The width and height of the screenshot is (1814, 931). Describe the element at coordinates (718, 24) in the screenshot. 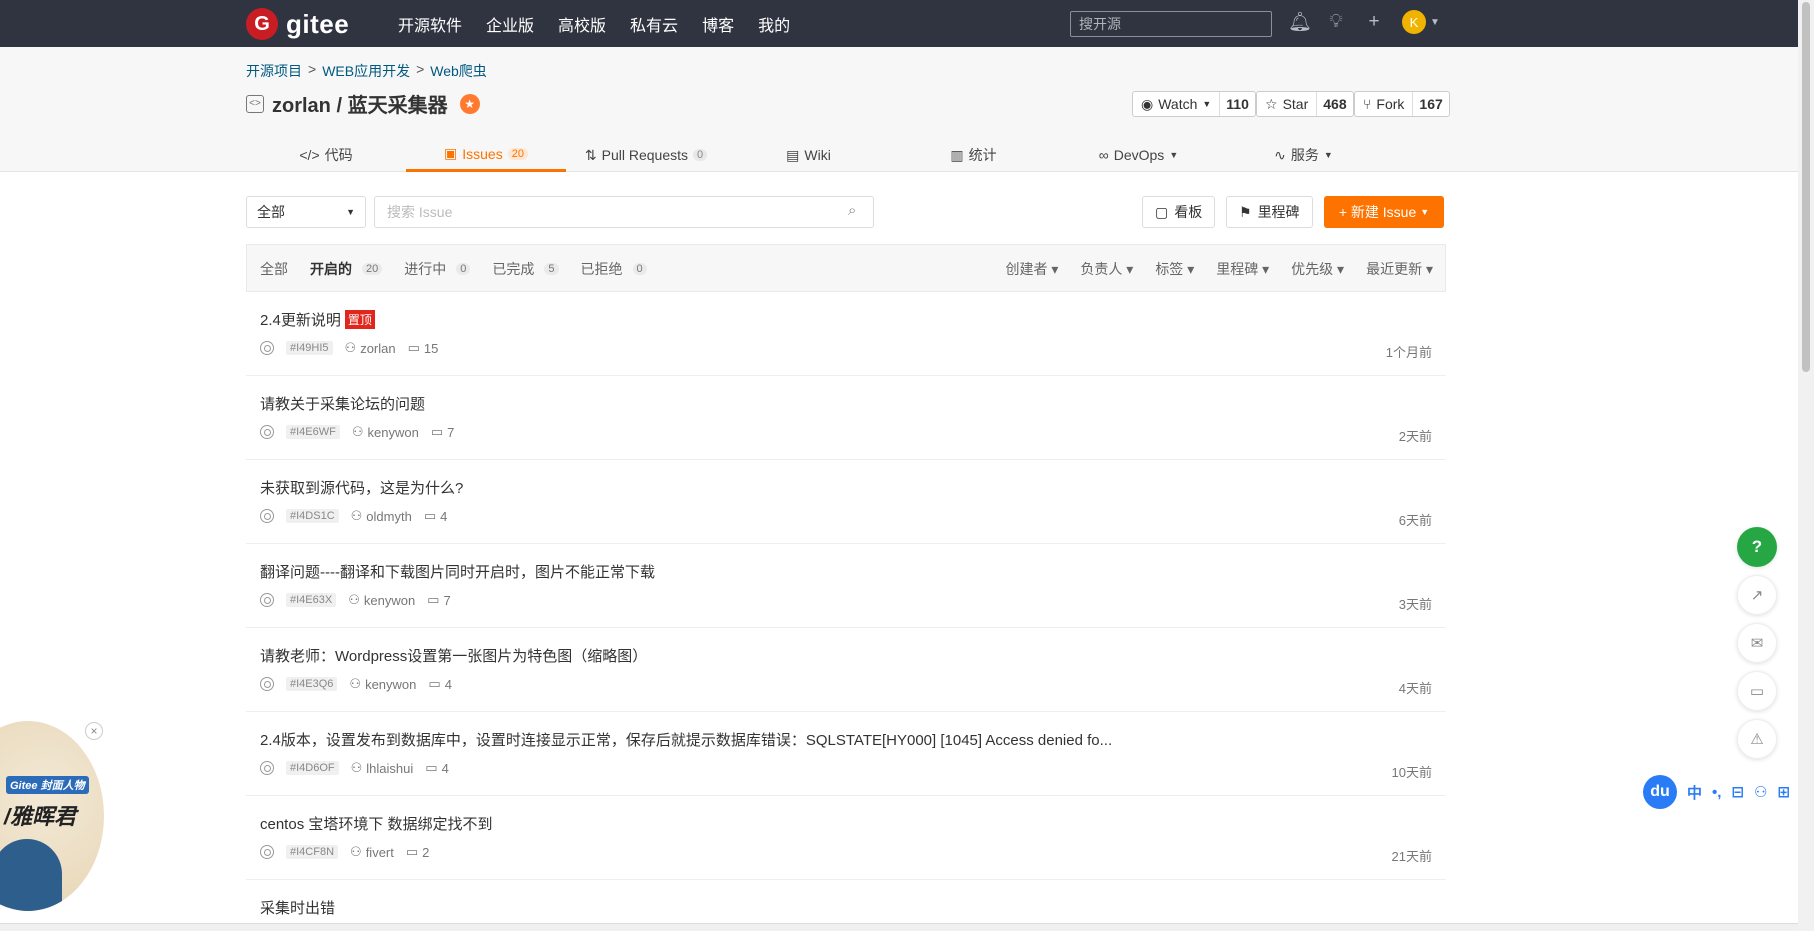

I see `nav-item-blog: 博客` at that location.